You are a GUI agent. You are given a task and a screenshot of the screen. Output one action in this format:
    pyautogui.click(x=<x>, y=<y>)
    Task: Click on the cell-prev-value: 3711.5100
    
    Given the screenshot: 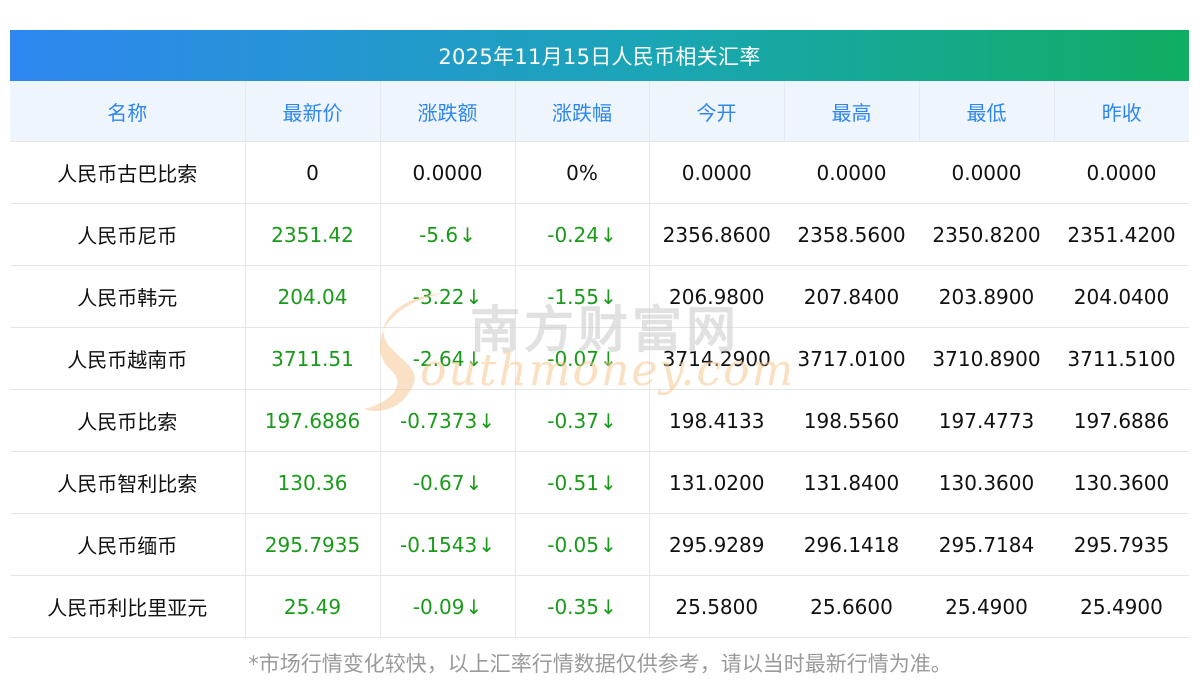 What is the action you would take?
    pyautogui.click(x=1121, y=358)
    